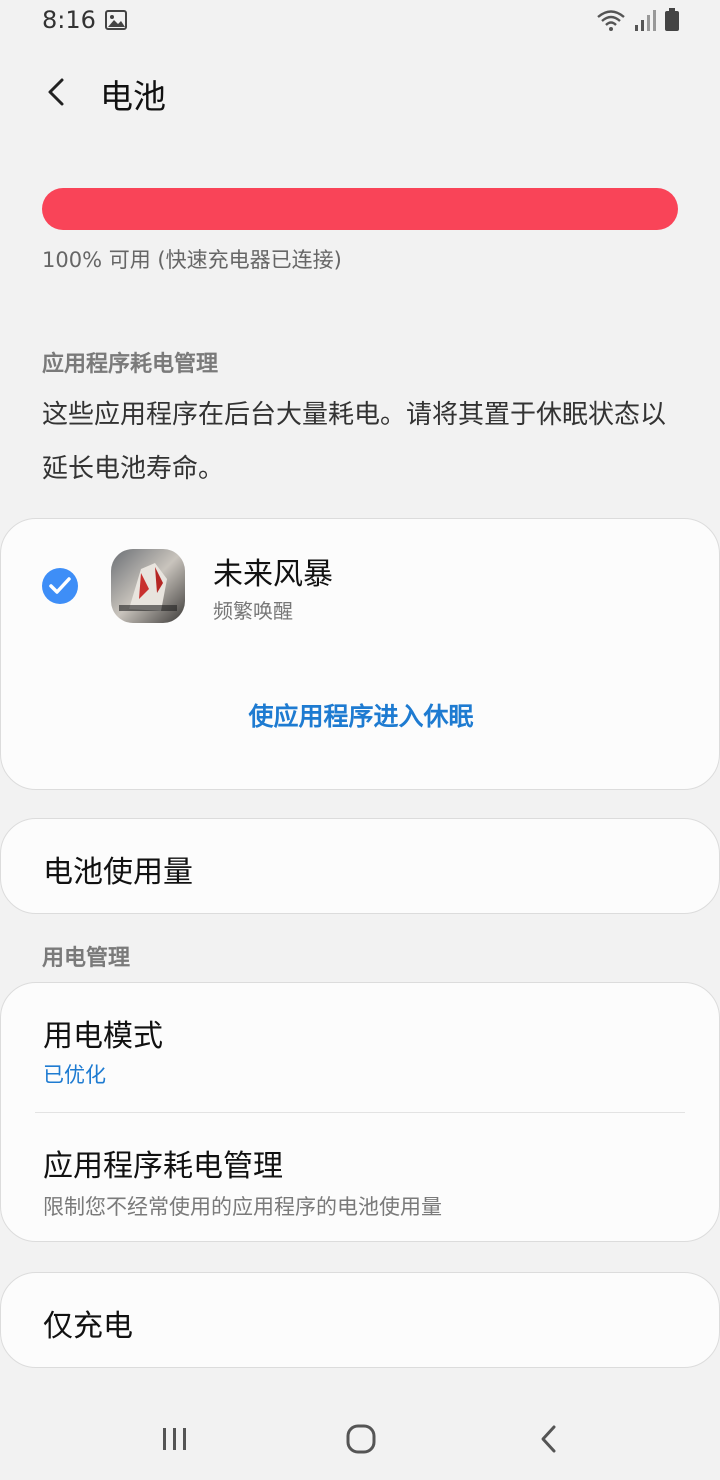 The height and width of the screenshot is (1480, 720). I want to click on page-title: 电池, so click(133, 96).